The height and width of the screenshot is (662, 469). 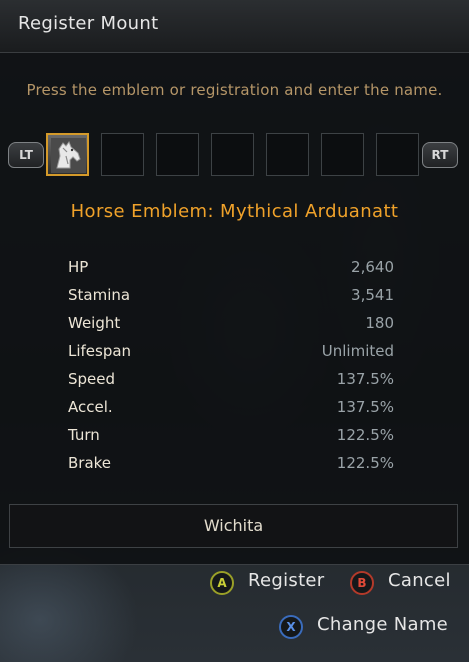 What do you see at coordinates (383, 624) in the screenshot?
I see `change-name-label: Change Name` at bounding box center [383, 624].